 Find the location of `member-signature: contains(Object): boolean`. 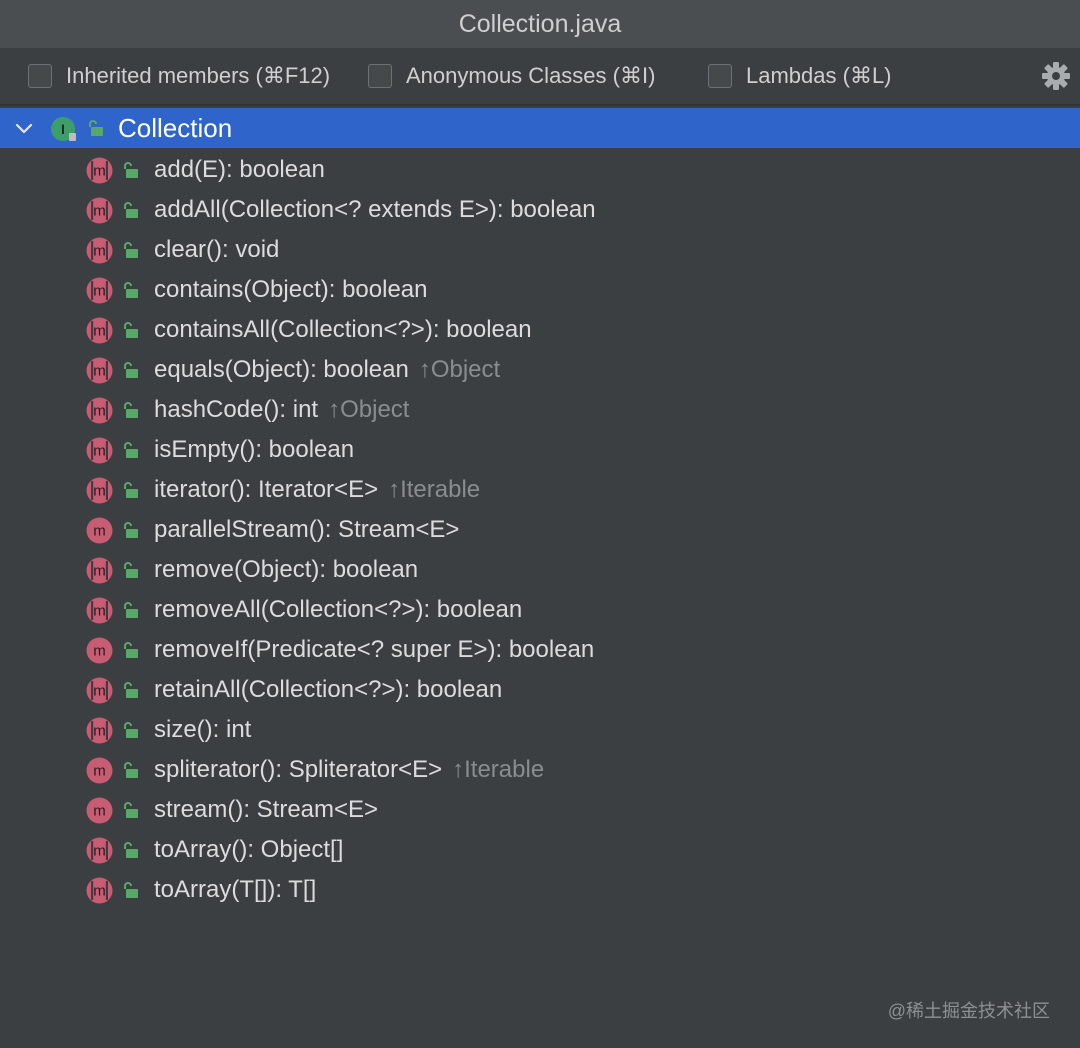

member-signature: contains(Object): boolean is located at coordinates (291, 289).